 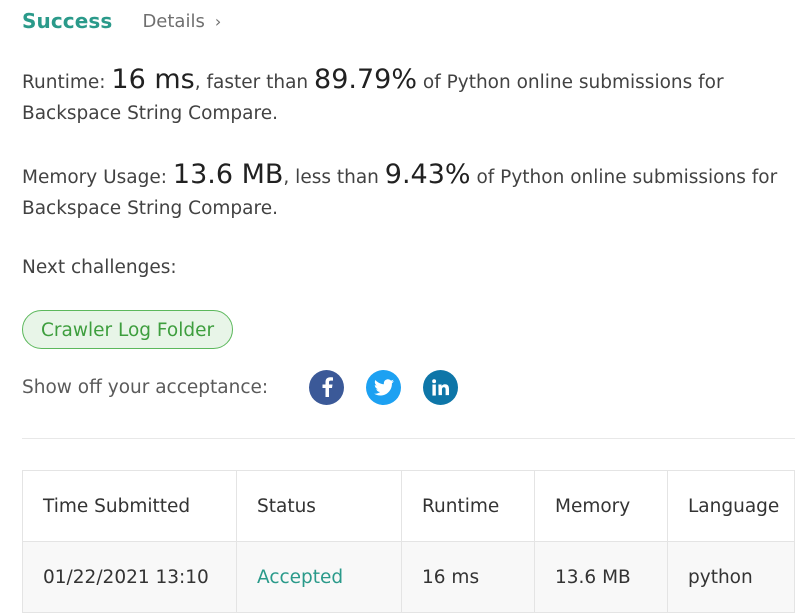 What do you see at coordinates (384, 387) in the screenshot?
I see `twitter-icon` at bounding box center [384, 387].